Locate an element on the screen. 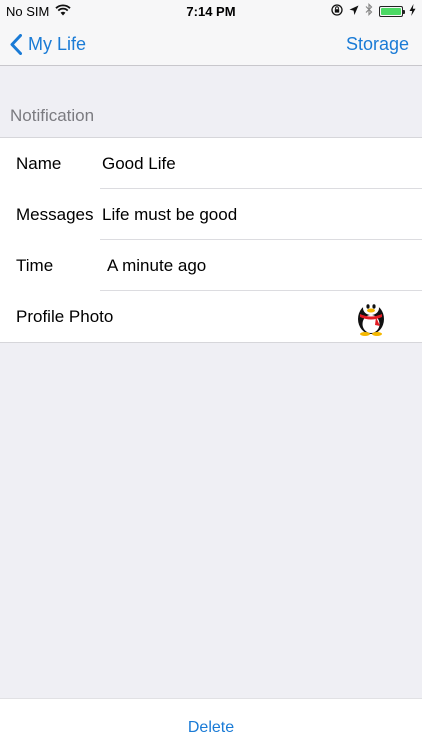 This screenshot has width=422, height=750. bottom-toolbar: Delete is located at coordinates (211, 724).